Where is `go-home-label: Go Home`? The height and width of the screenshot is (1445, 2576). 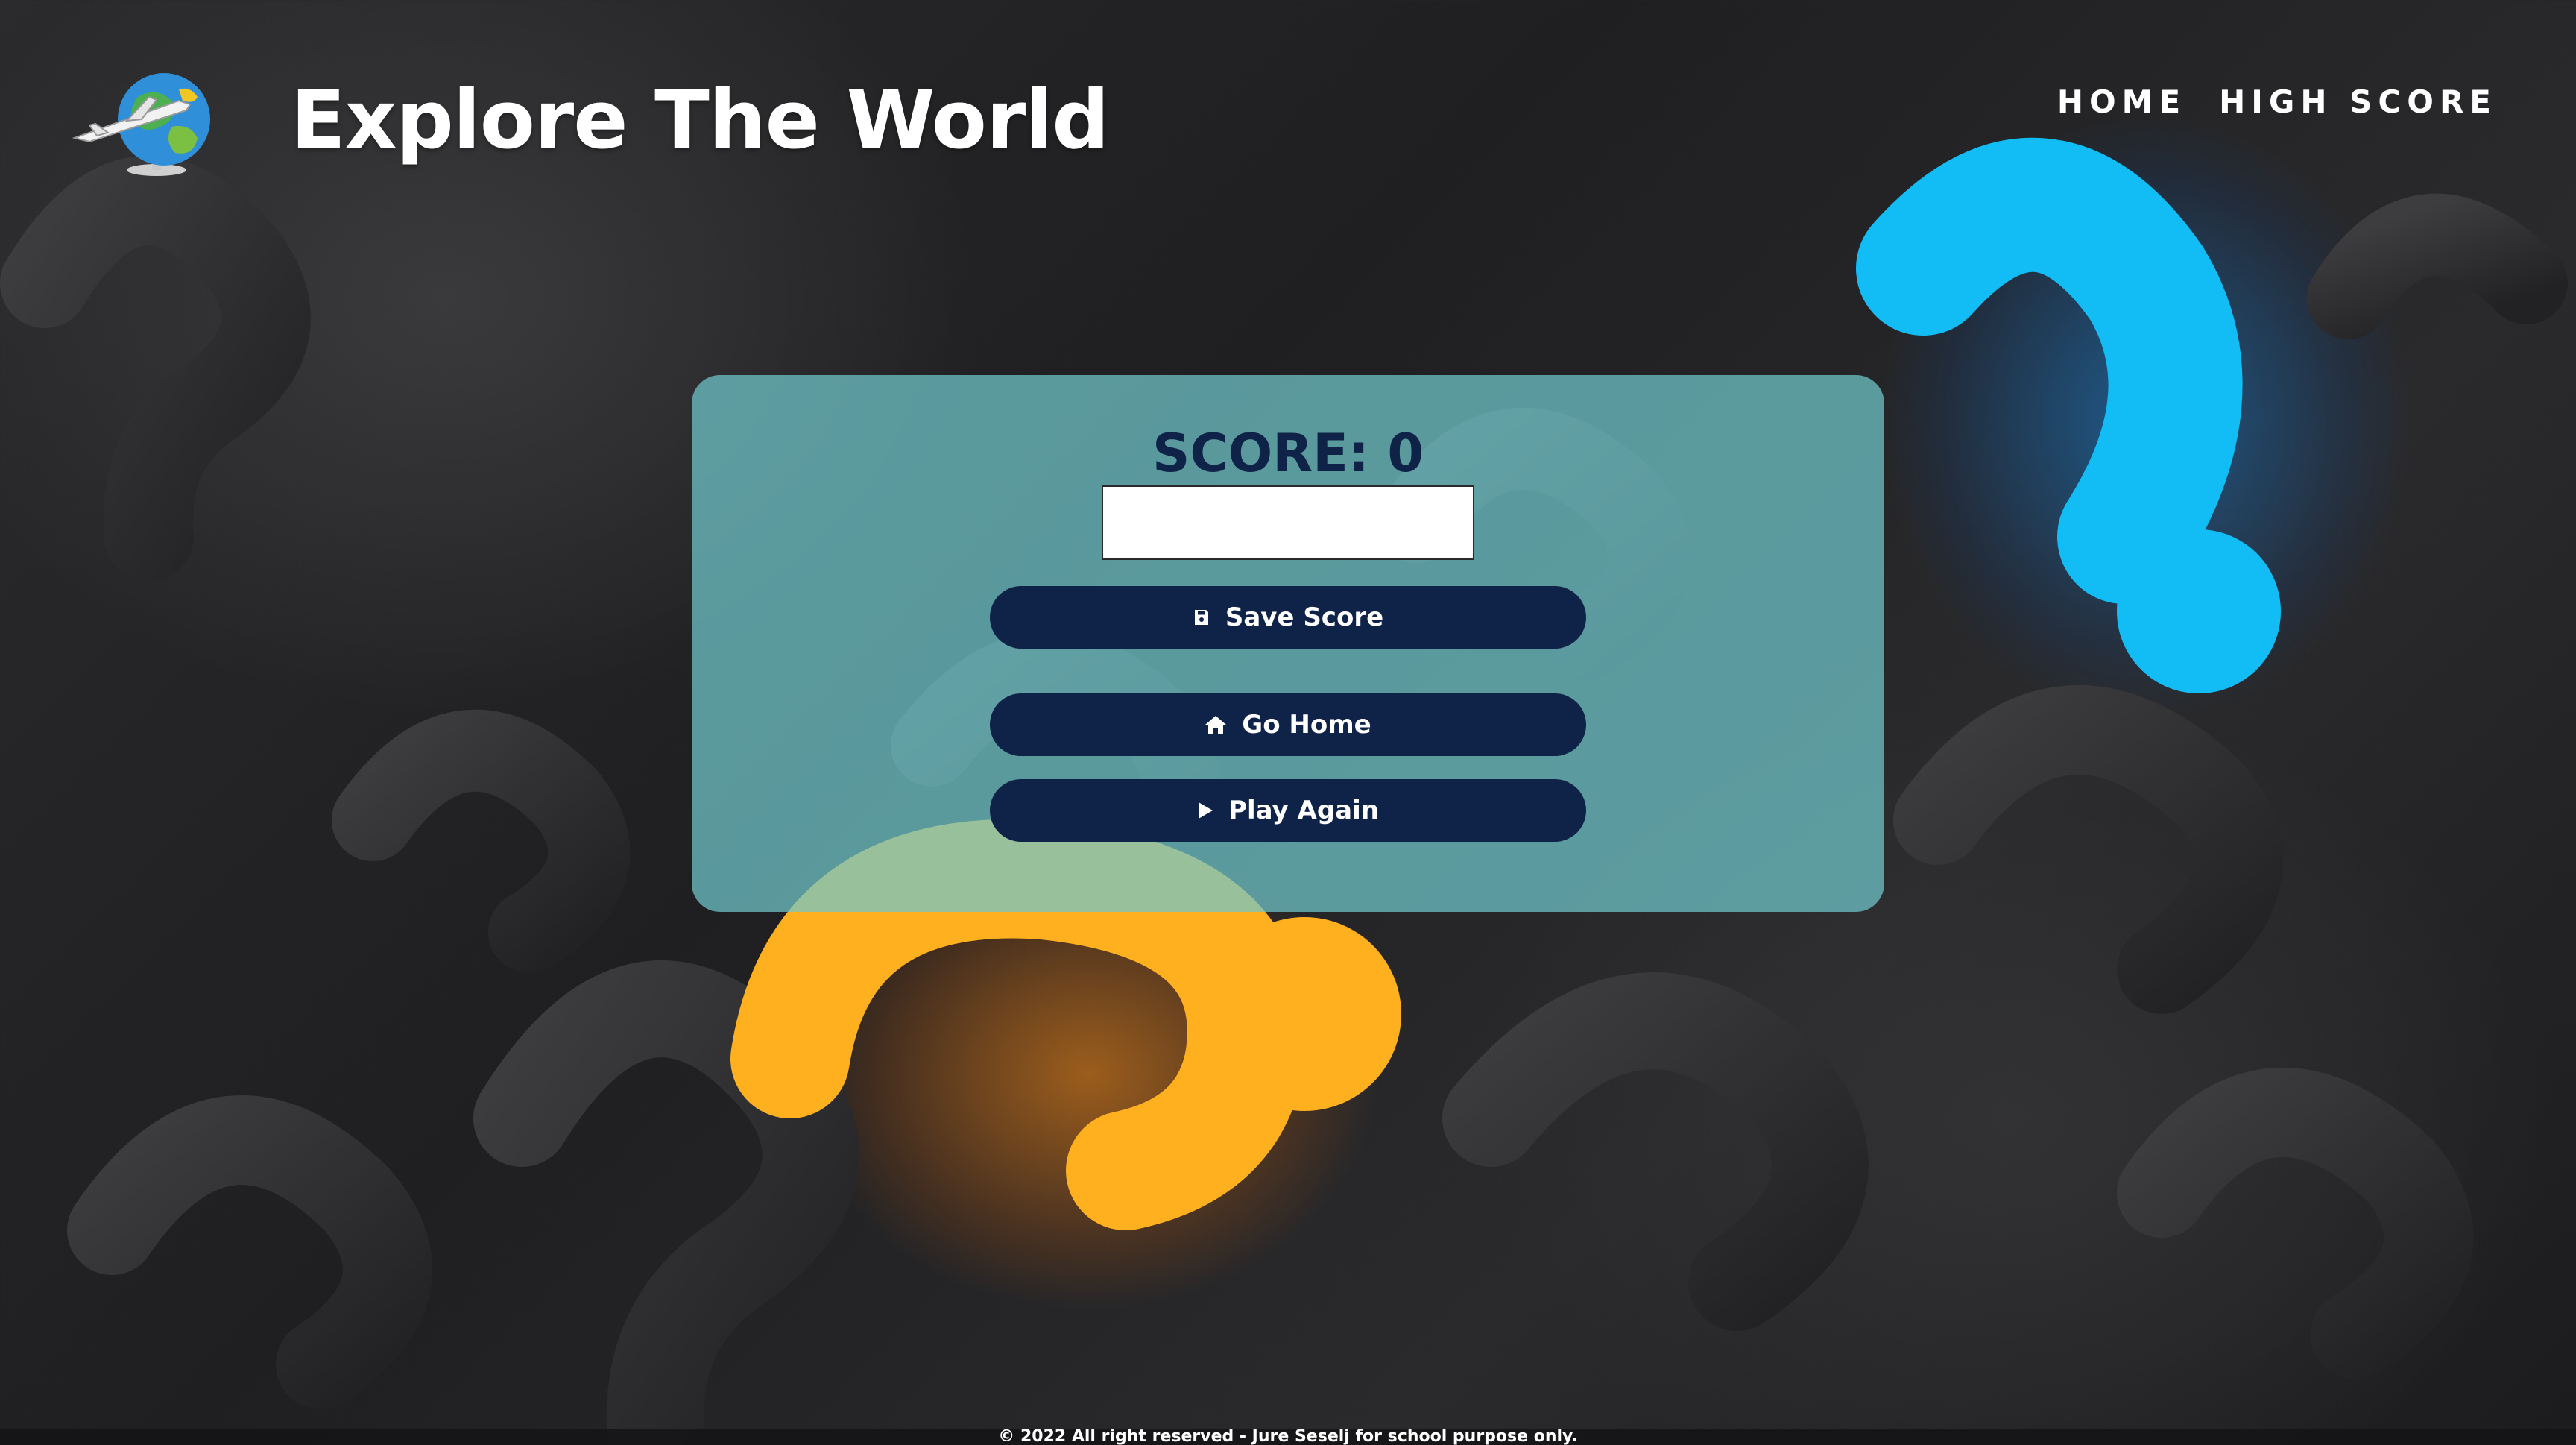 go-home-label: Go Home is located at coordinates (1306, 725).